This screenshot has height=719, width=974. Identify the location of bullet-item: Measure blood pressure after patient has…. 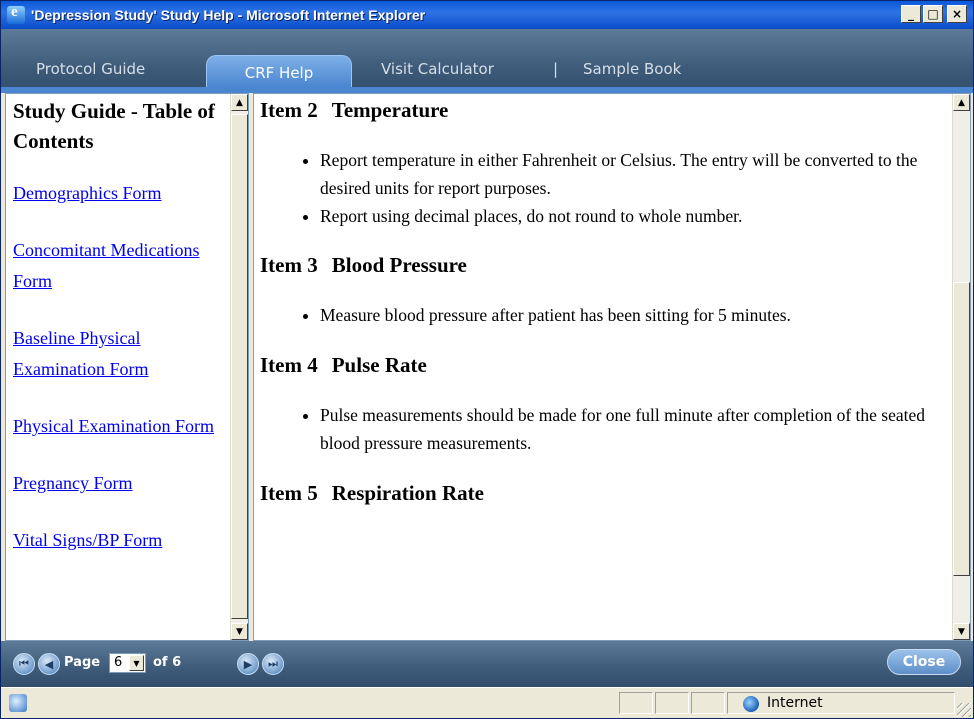
(625, 315).